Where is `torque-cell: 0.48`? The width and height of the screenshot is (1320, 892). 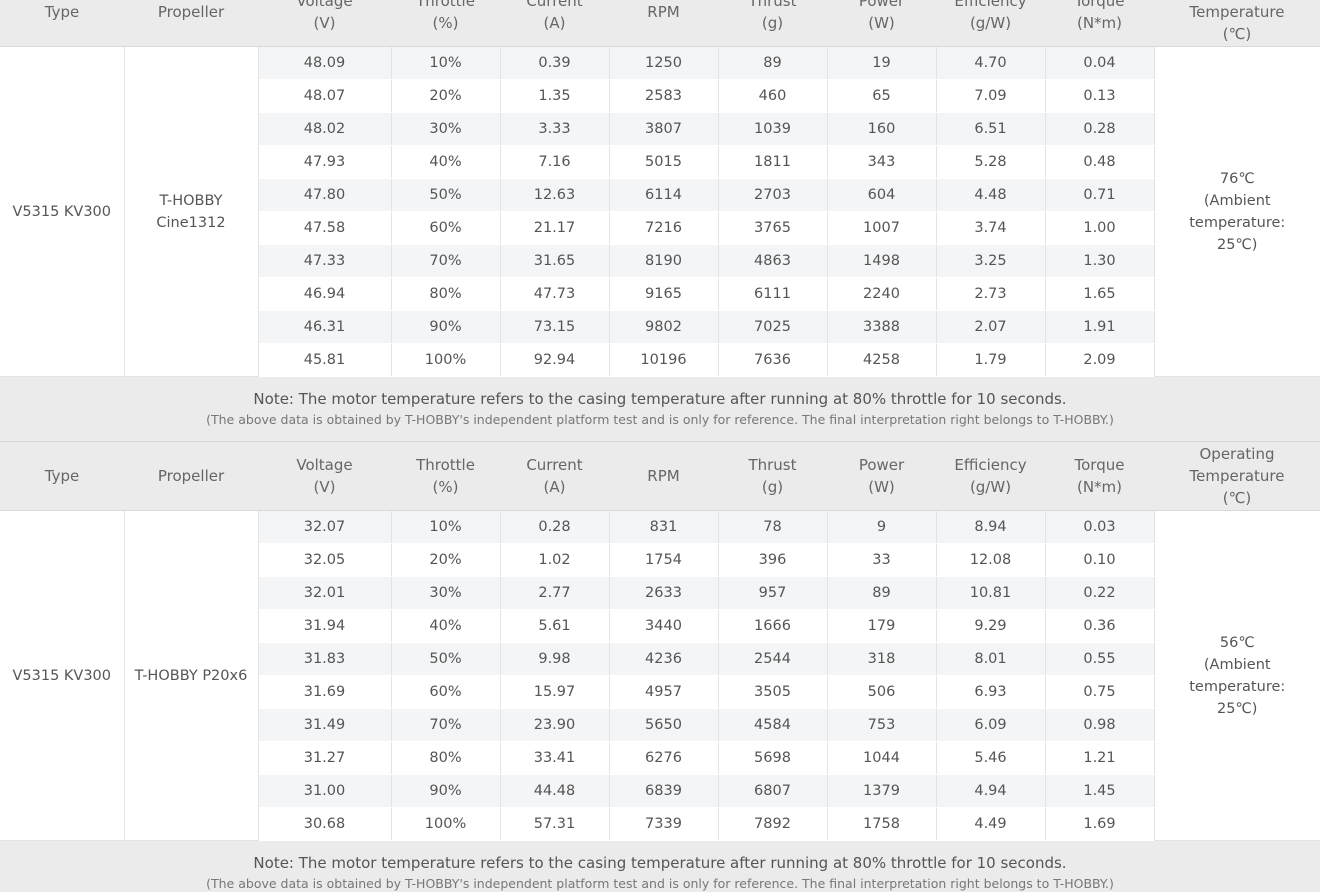 torque-cell: 0.48 is located at coordinates (1100, 162).